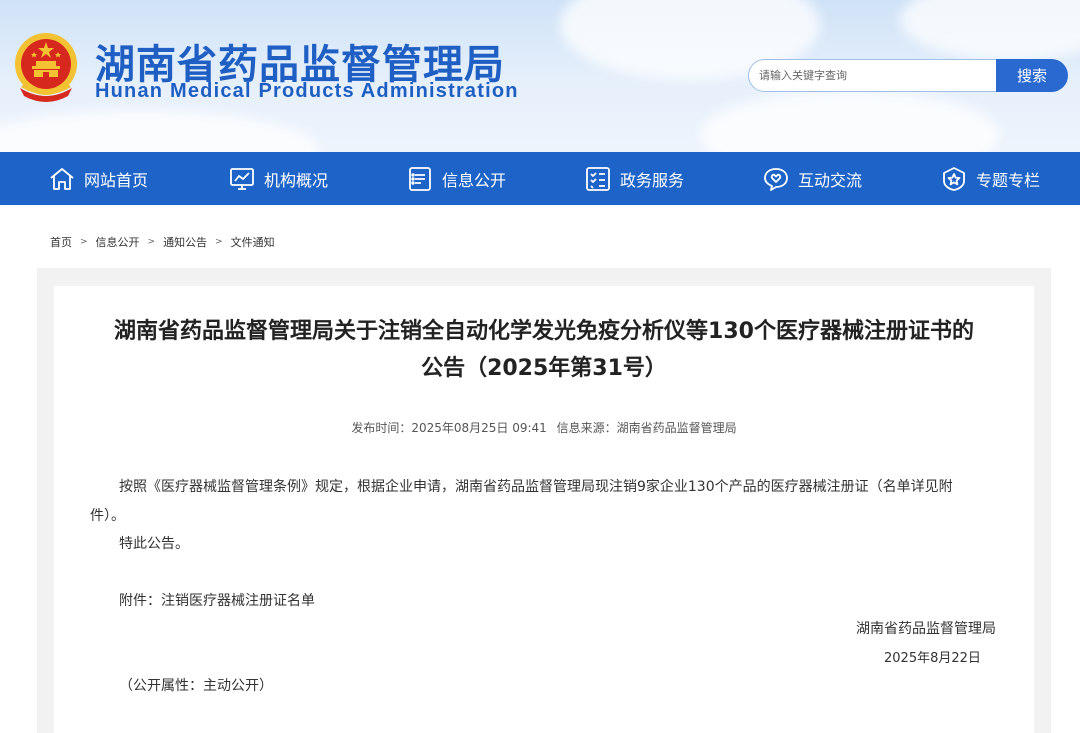 The width and height of the screenshot is (1080, 733). What do you see at coordinates (540, 178) in the screenshot?
I see `main-nav: 网站首页 机构概况 信息公开 政务服务 互动交流 专题专栏` at bounding box center [540, 178].